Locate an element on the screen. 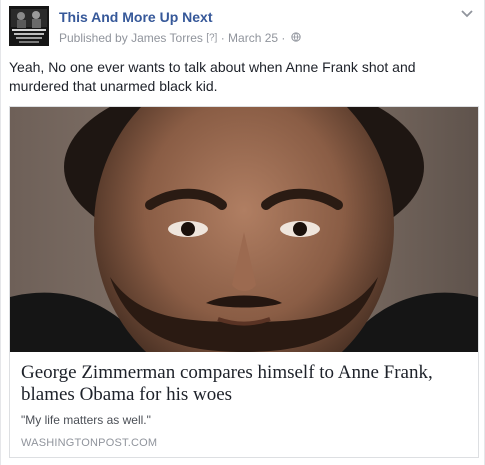  link-domain: WASHINGTONPOST.COM is located at coordinates (89, 443).